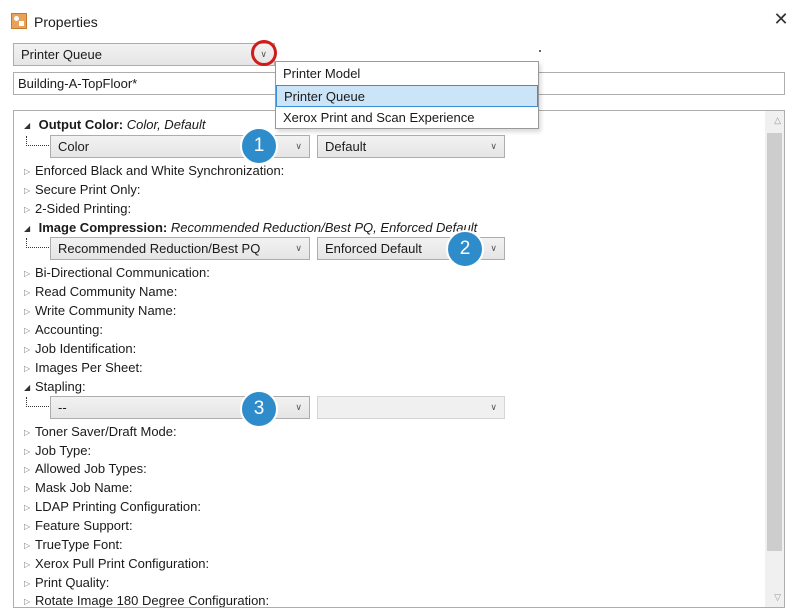 The width and height of the screenshot is (793, 608). Describe the element at coordinates (259, 146) in the screenshot. I see `callout-badge-1: 1` at that location.